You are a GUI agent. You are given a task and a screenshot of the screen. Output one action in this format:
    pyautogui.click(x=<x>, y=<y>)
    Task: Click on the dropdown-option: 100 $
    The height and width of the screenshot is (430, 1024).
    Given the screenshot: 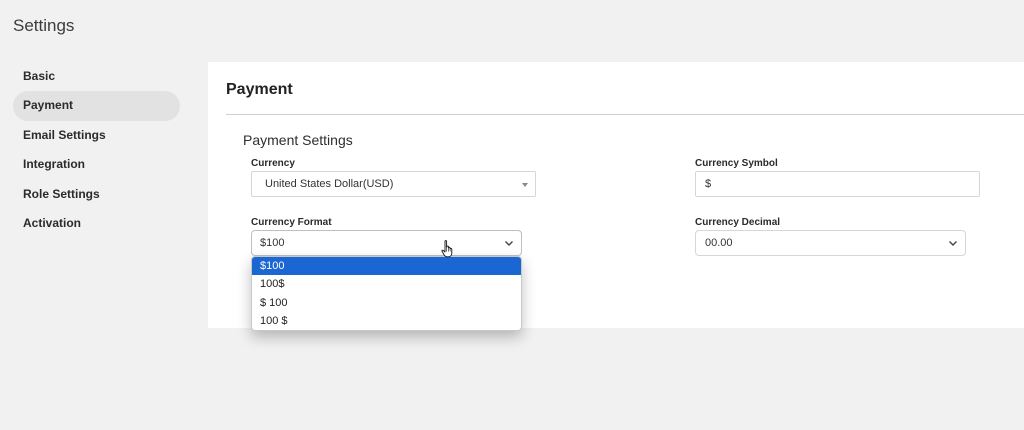 What is the action you would take?
    pyautogui.click(x=386, y=321)
    